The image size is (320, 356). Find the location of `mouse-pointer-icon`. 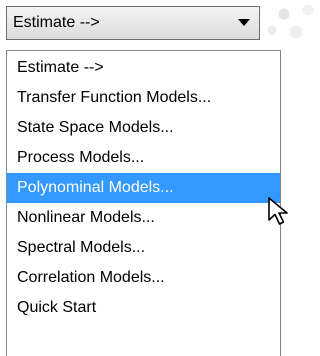

mouse-pointer-icon is located at coordinates (281, 212).